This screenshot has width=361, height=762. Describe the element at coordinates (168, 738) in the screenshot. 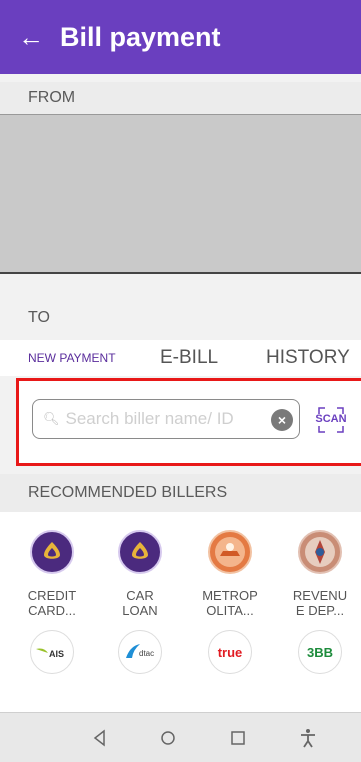

I see `home-circle-icon` at that location.